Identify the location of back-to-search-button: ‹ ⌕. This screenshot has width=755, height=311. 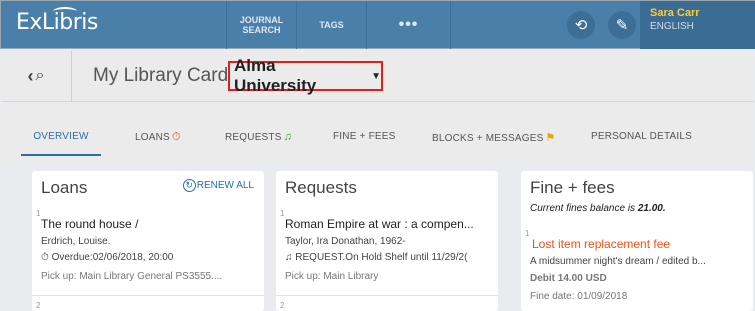
(36, 76).